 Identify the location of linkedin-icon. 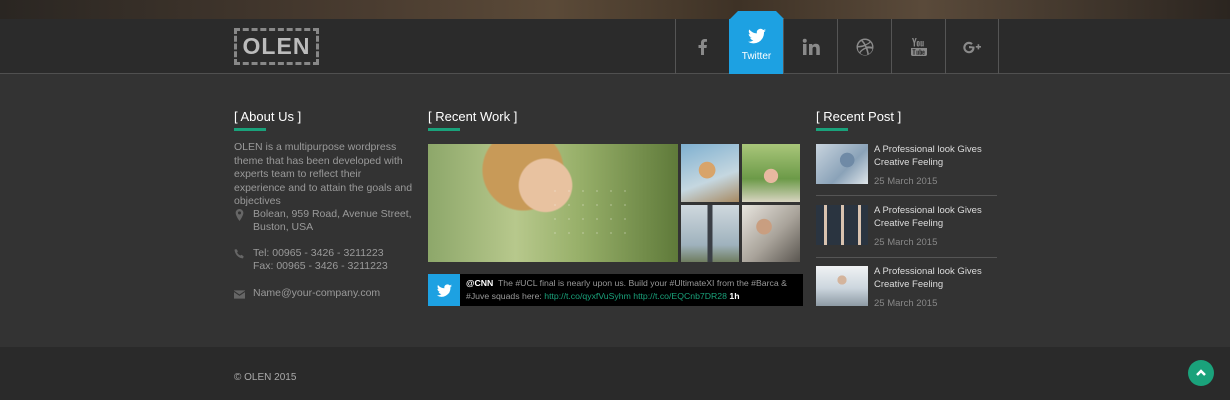
(811, 46).